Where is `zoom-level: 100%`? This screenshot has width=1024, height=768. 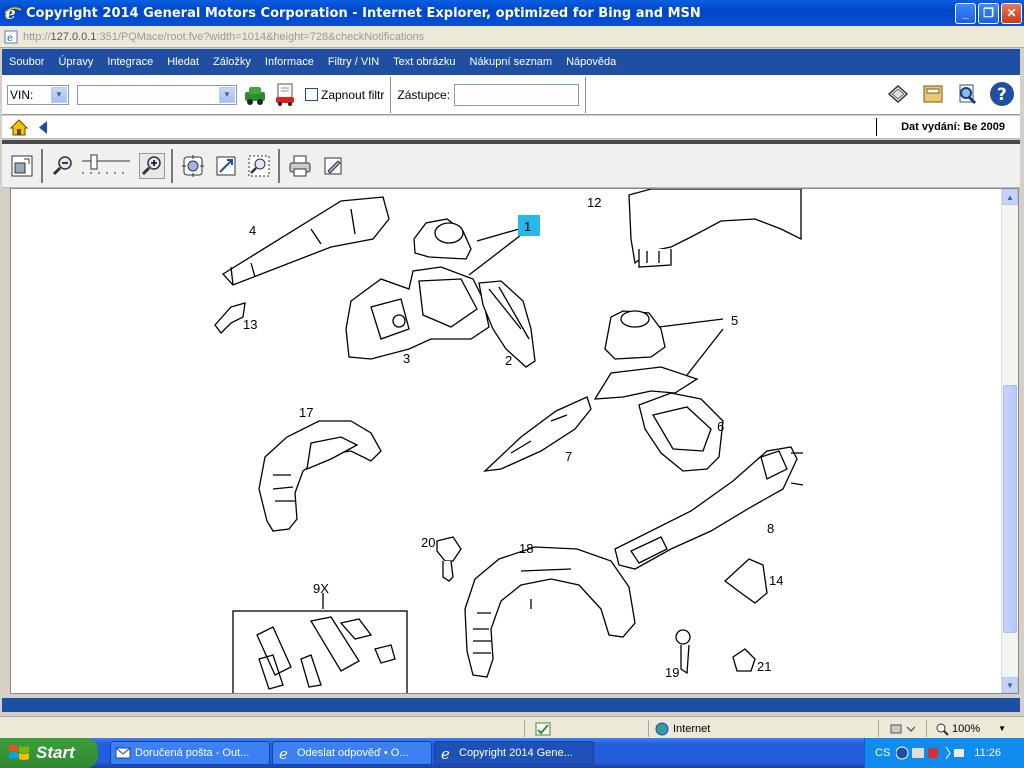
zoom-level: 100% is located at coordinates (966, 728).